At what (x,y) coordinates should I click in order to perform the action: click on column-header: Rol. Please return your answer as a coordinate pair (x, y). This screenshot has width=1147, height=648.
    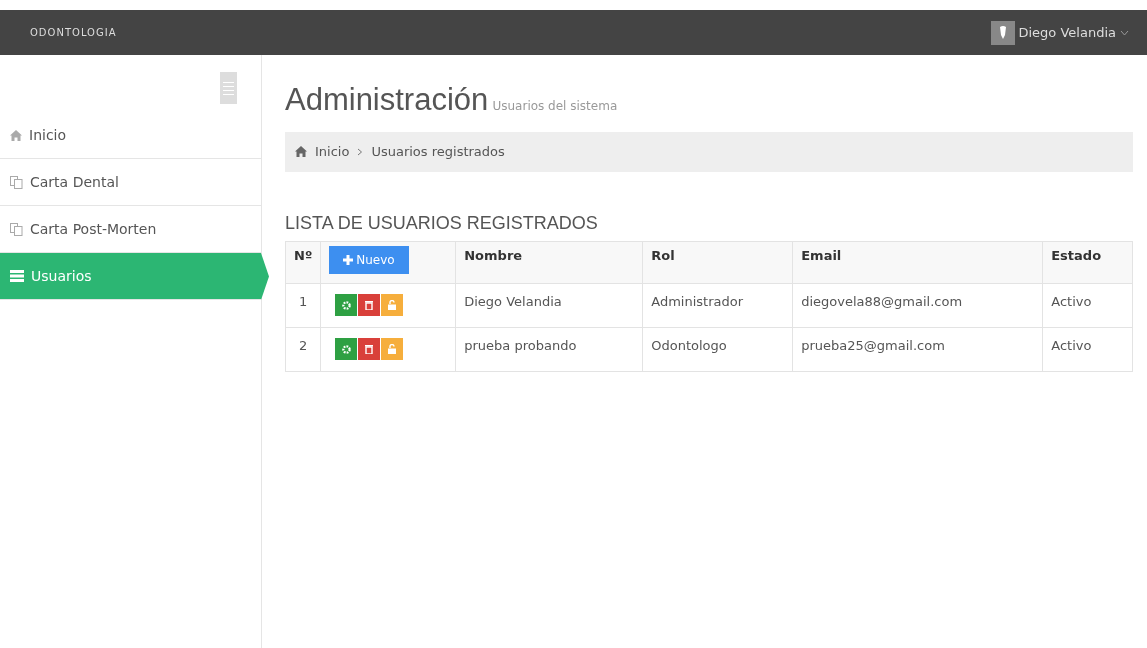
    Looking at the image, I should click on (717, 262).